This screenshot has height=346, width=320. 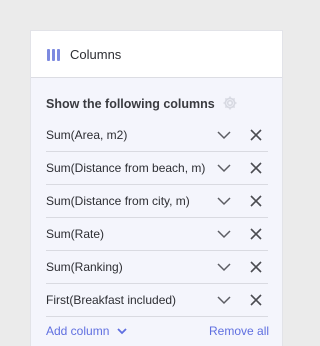 What do you see at coordinates (126, 168) in the screenshot?
I see `column-label: Sum(Distance from beach, m)` at bounding box center [126, 168].